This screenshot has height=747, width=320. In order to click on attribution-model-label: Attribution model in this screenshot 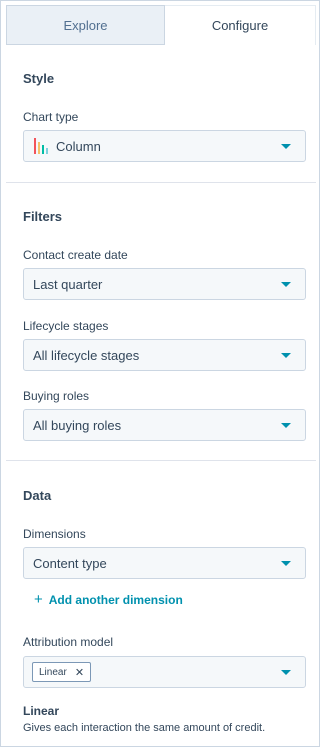, I will do `click(68, 642)`.